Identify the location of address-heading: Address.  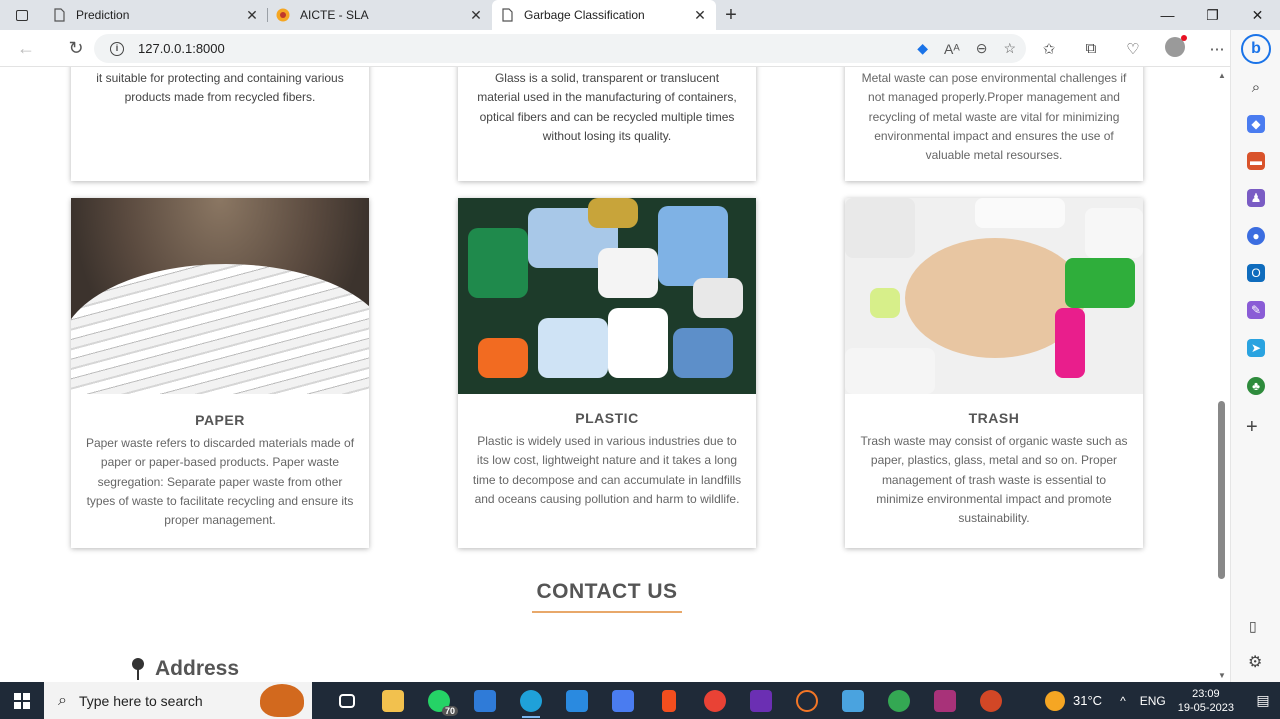
(185, 669).